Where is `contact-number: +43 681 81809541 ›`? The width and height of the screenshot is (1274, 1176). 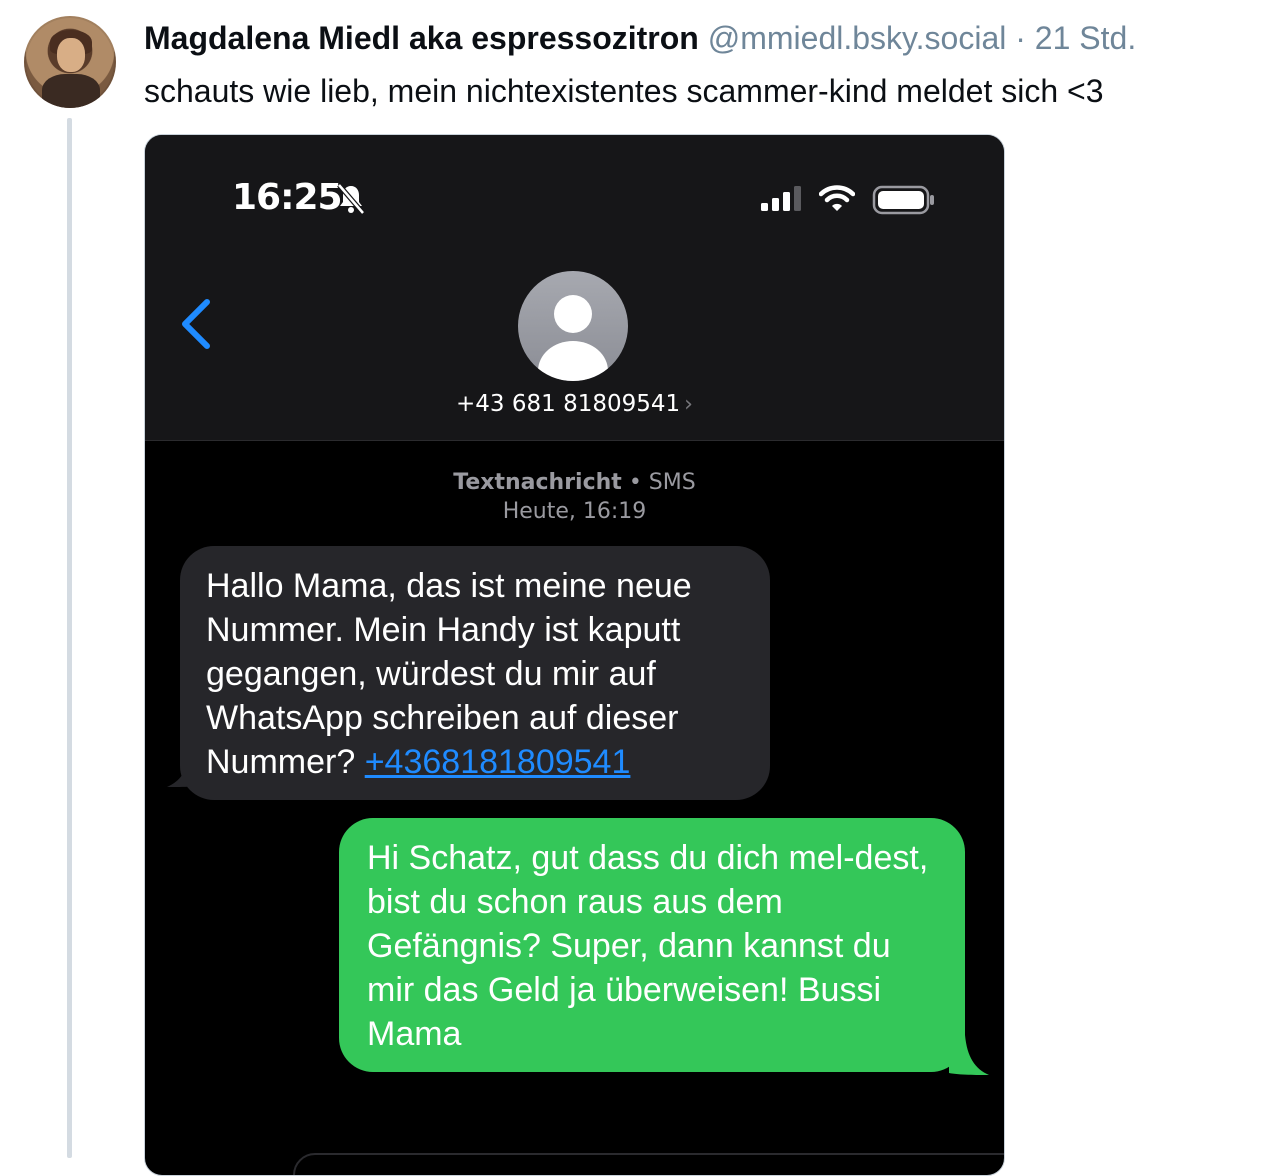 contact-number: +43 681 81809541 › is located at coordinates (574, 404).